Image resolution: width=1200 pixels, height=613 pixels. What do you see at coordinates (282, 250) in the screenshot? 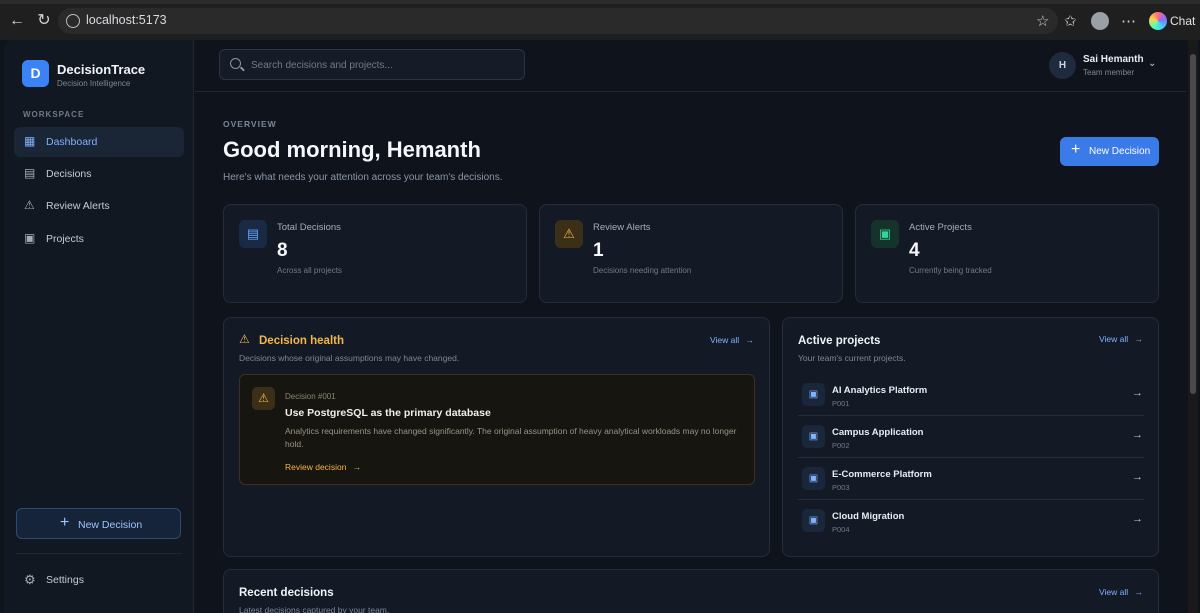
I see `stat-value: 8` at bounding box center [282, 250].